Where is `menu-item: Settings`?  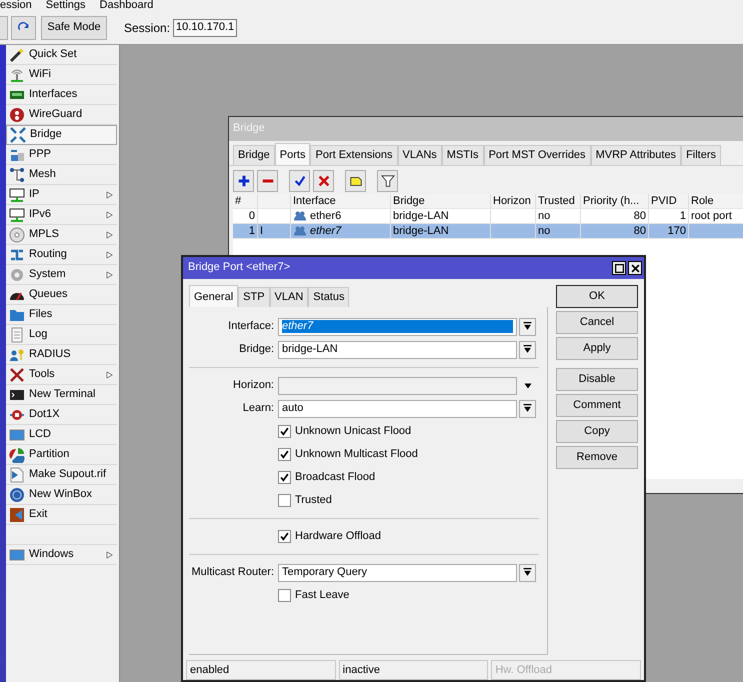 menu-item: Settings is located at coordinates (66, 6).